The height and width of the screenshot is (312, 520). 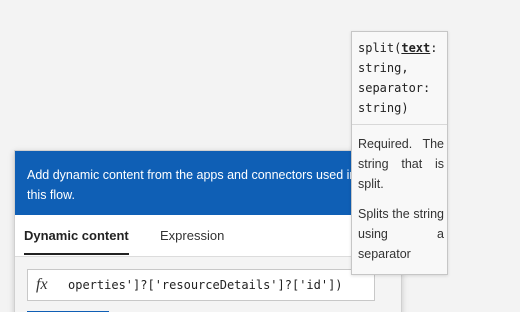 What do you see at coordinates (205, 285) in the screenshot?
I see `expression-text: operties']?['resourceDetails']?['id'])` at bounding box center [205, 285].